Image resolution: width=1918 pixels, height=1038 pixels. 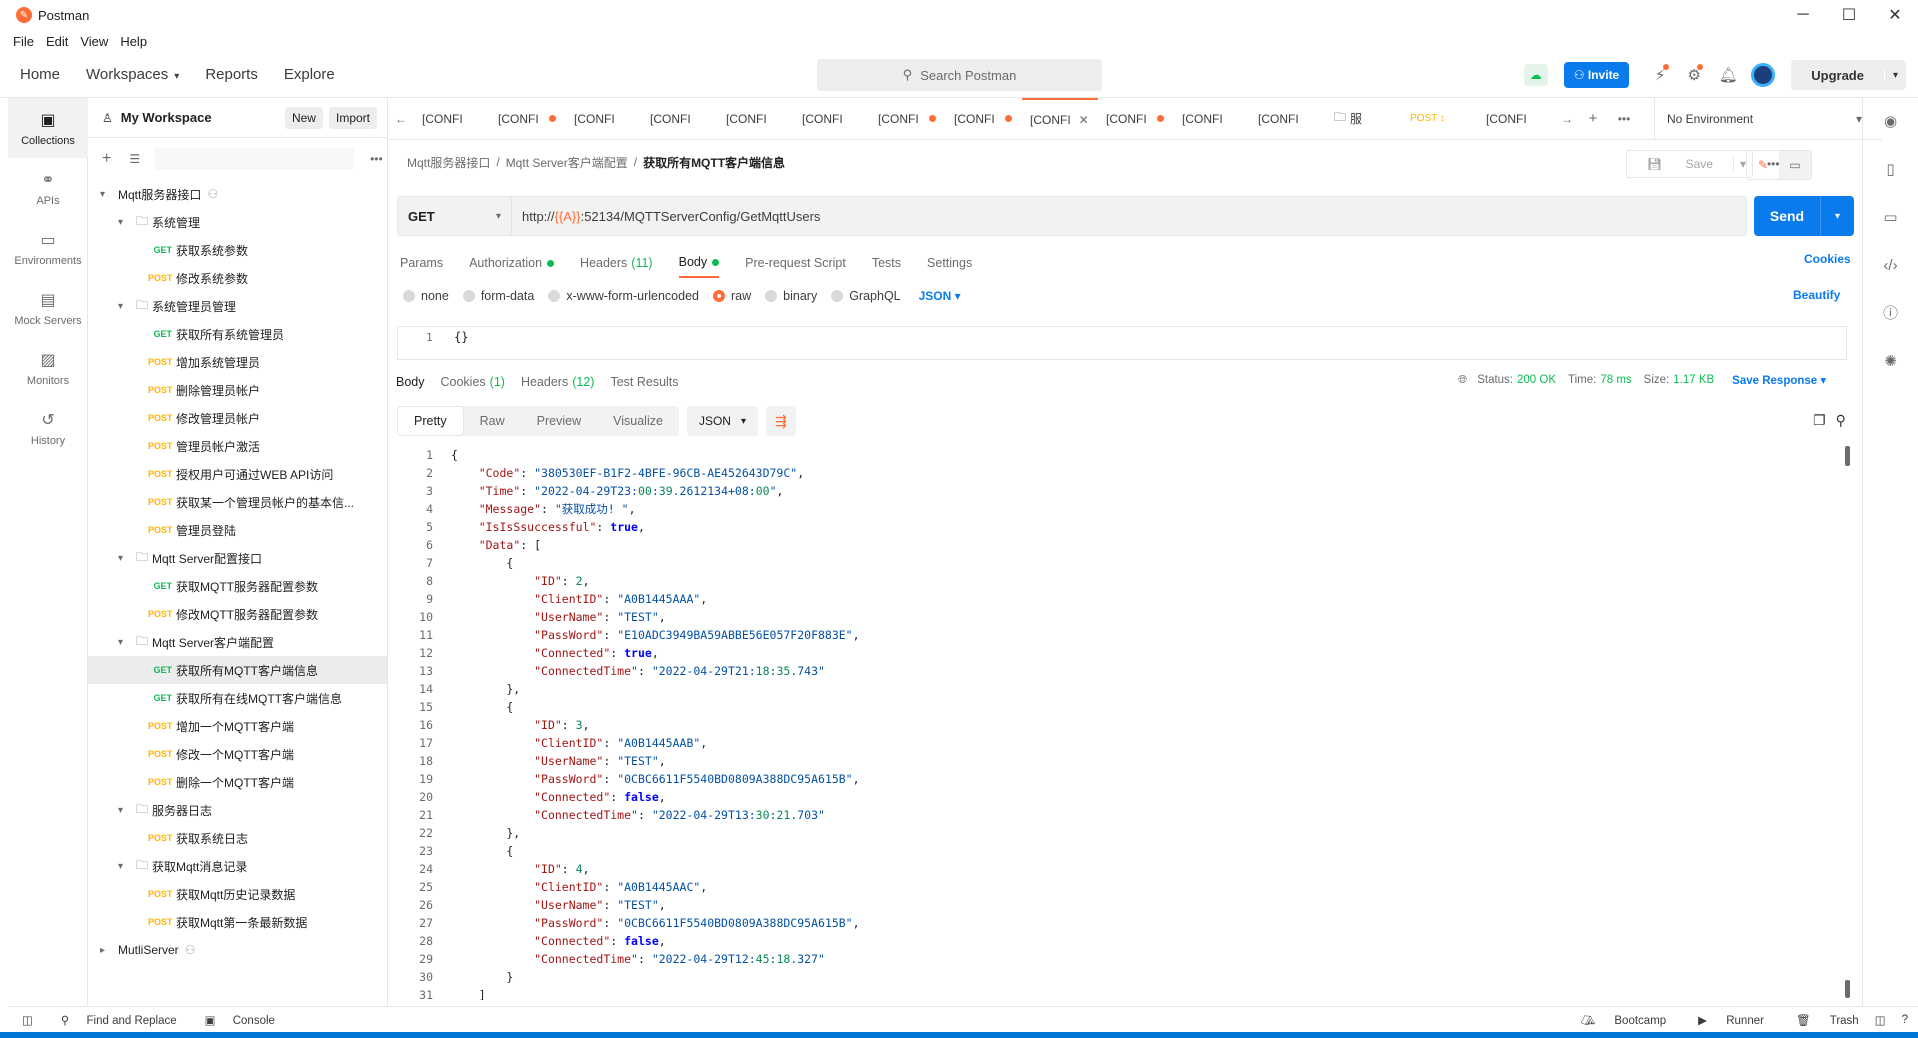 I want to click on invite-button: ⚇ Invite, so click(x=1596, y=75).